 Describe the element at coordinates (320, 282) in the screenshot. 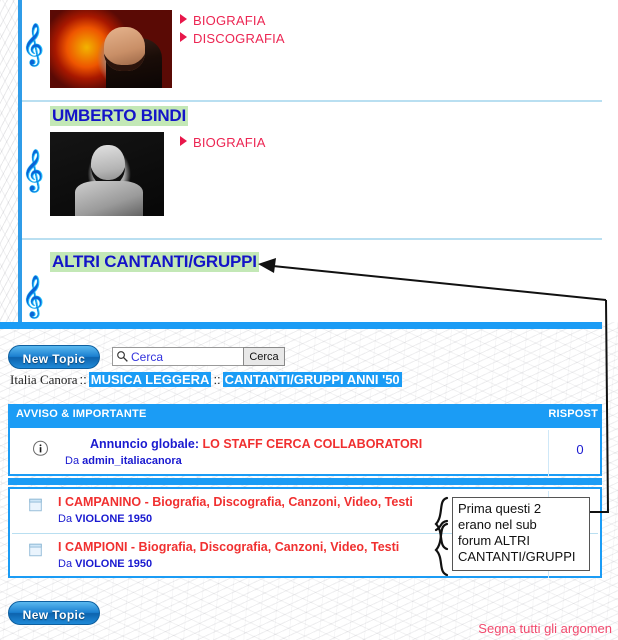

I see `singer-entry-3: ALTRI CANTANTI/GRUPPI 𝄞` at that location.